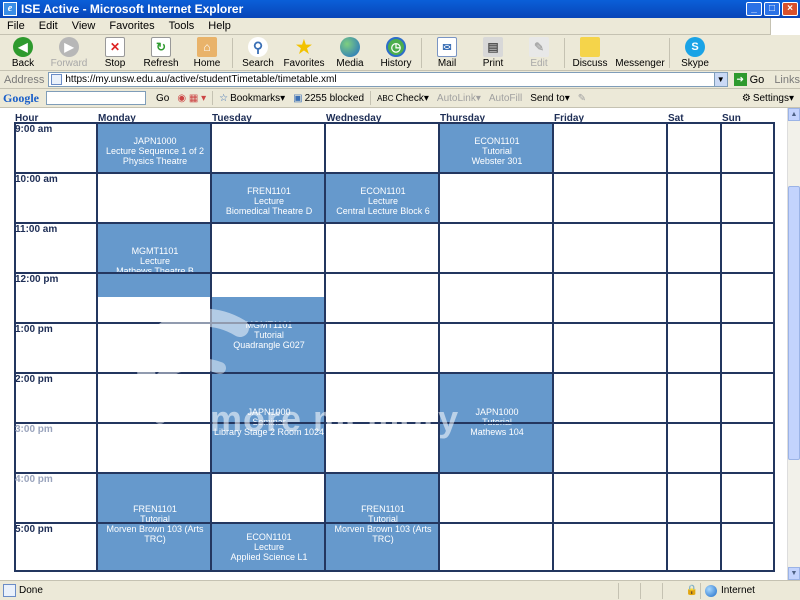 This screenshot has height=600, width=800. What do you see at coordinates (493, 47) in the screenshot?
I see `printer-icon: ▤` at bounding box center [493, 47].